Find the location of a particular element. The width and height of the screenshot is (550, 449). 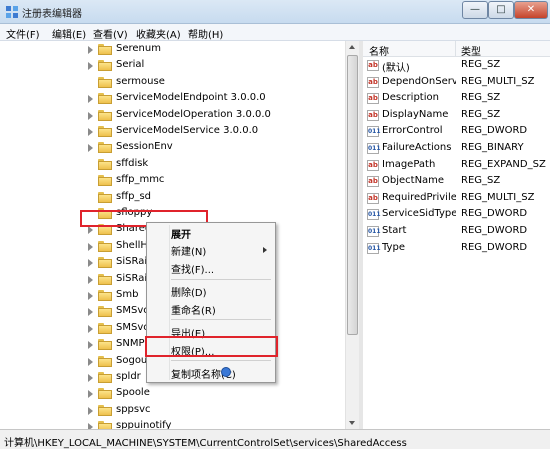

tree-item: Serial is located at coordinates (218, 66).